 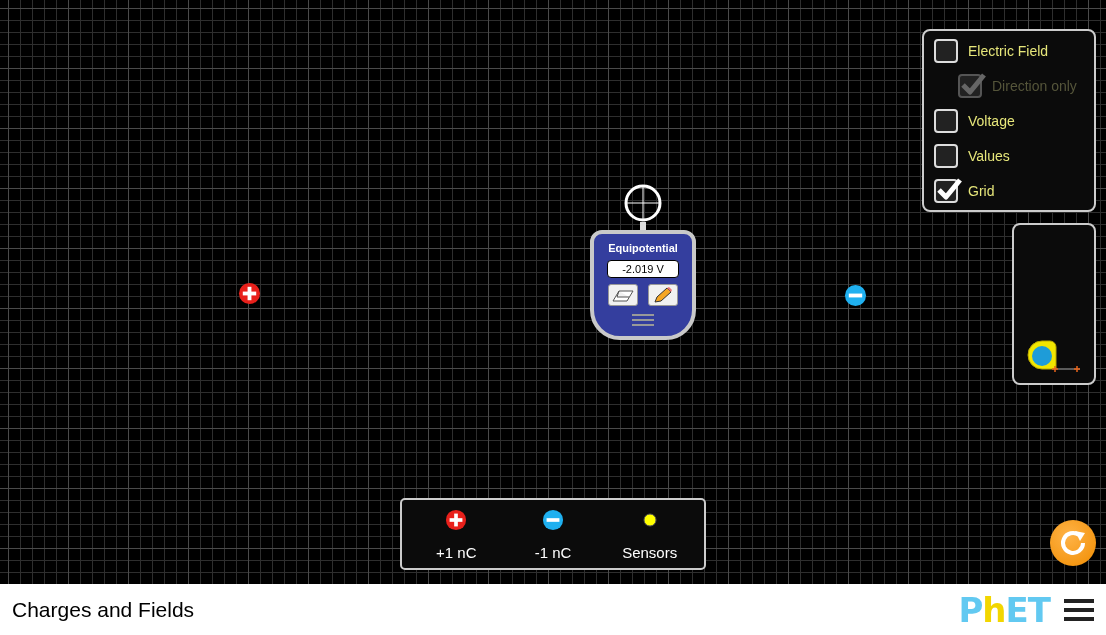 I want to click on reset-icon, so click(x=1073, y=543).